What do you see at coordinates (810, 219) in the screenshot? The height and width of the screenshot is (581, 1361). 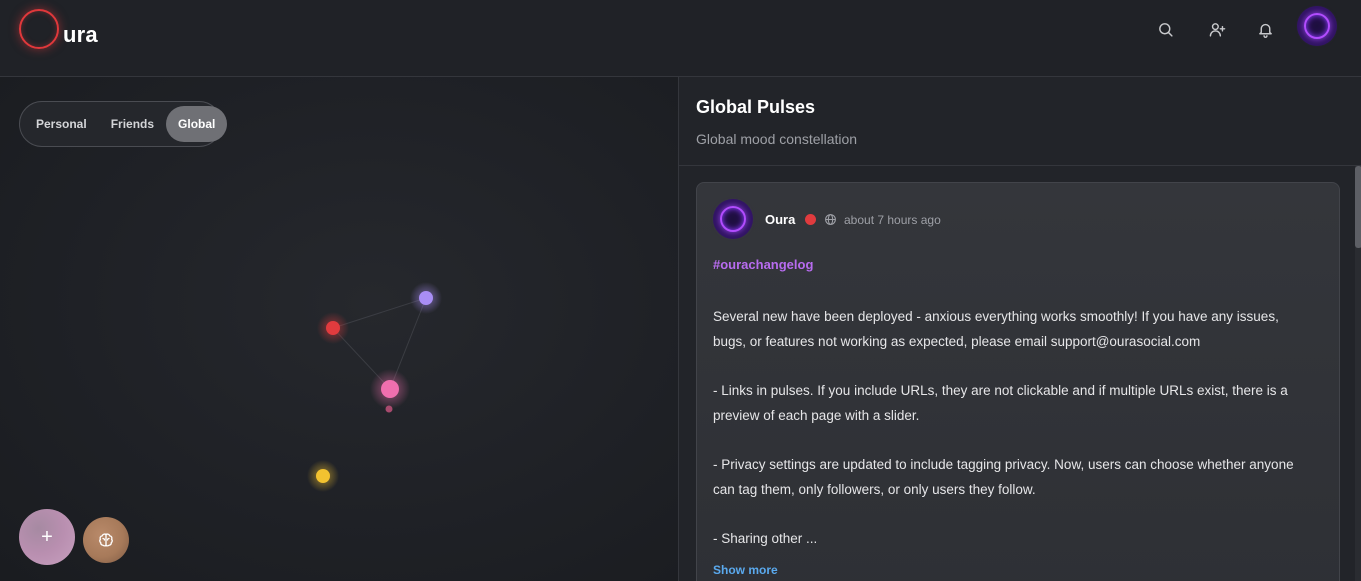 I see `mood-indicator` at bounding box center [810, 219].